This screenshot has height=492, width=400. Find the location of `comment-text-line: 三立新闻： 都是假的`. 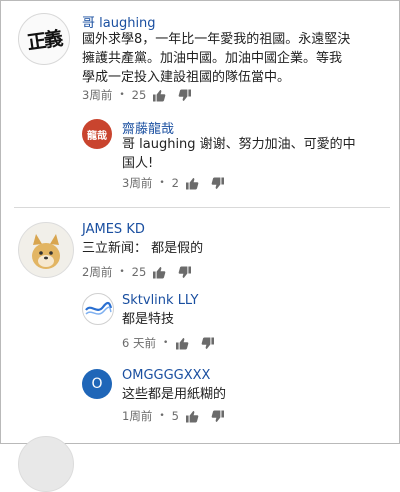

comment-text-line: 三立新闻： 都是假的 is located at coordinates (143, 248).